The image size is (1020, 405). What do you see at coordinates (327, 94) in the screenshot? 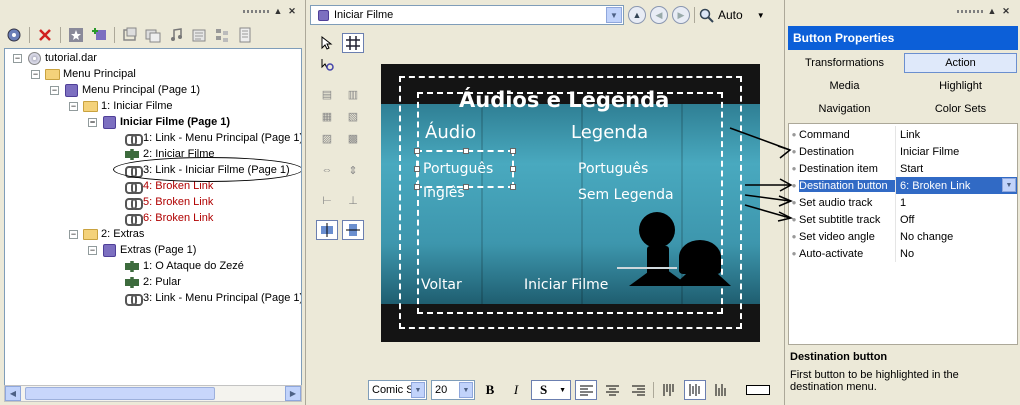
I see `align-left-icon: ▤` at bounding box center [327, 94].